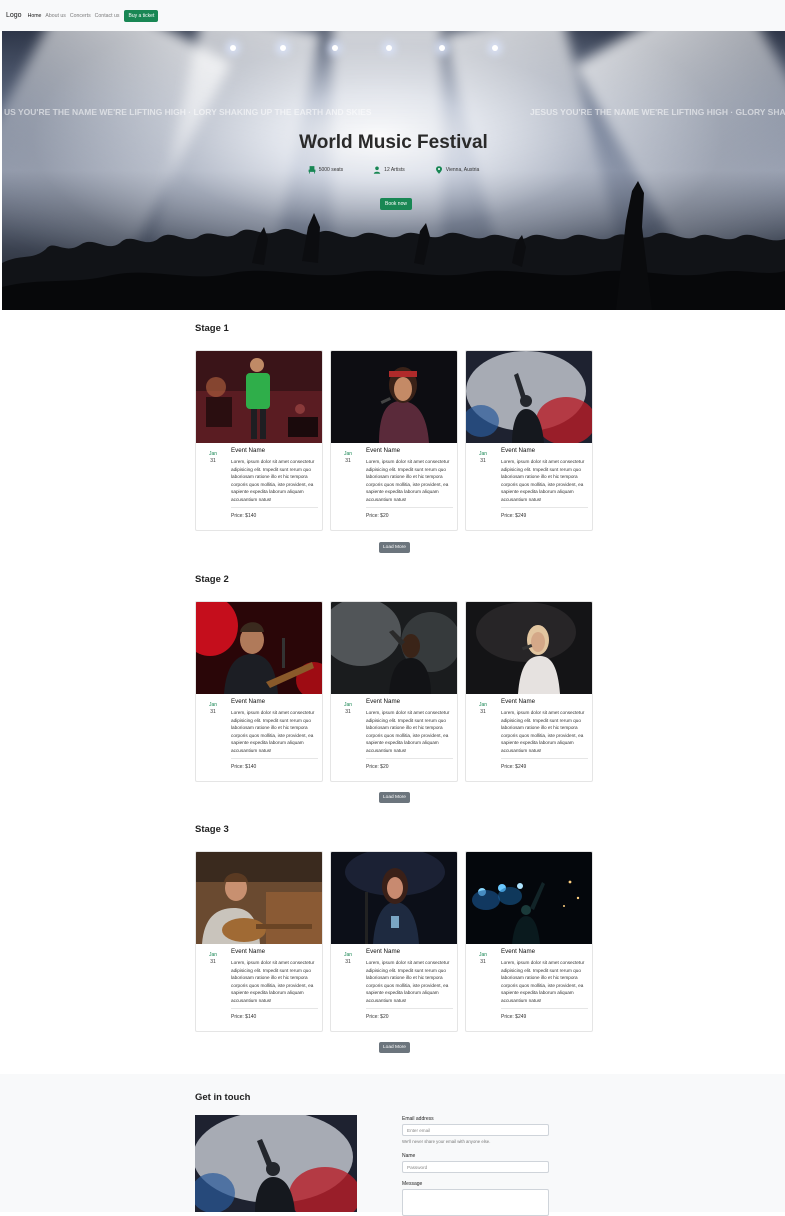  What do you see at coordinates (377, 170) in the screenshot?
I see `user-icon` at bounding box center [377, 170].